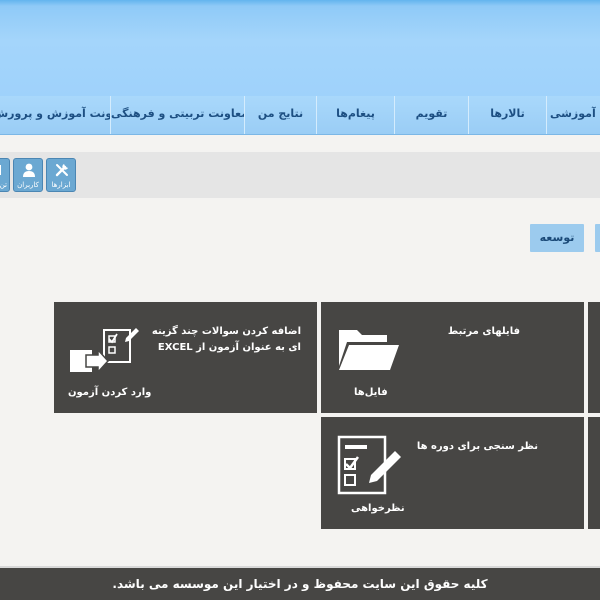 This screenshot has width=600, height=600. I want to click on nav-item-messages: پیغام‌ها, so click(355, 115).